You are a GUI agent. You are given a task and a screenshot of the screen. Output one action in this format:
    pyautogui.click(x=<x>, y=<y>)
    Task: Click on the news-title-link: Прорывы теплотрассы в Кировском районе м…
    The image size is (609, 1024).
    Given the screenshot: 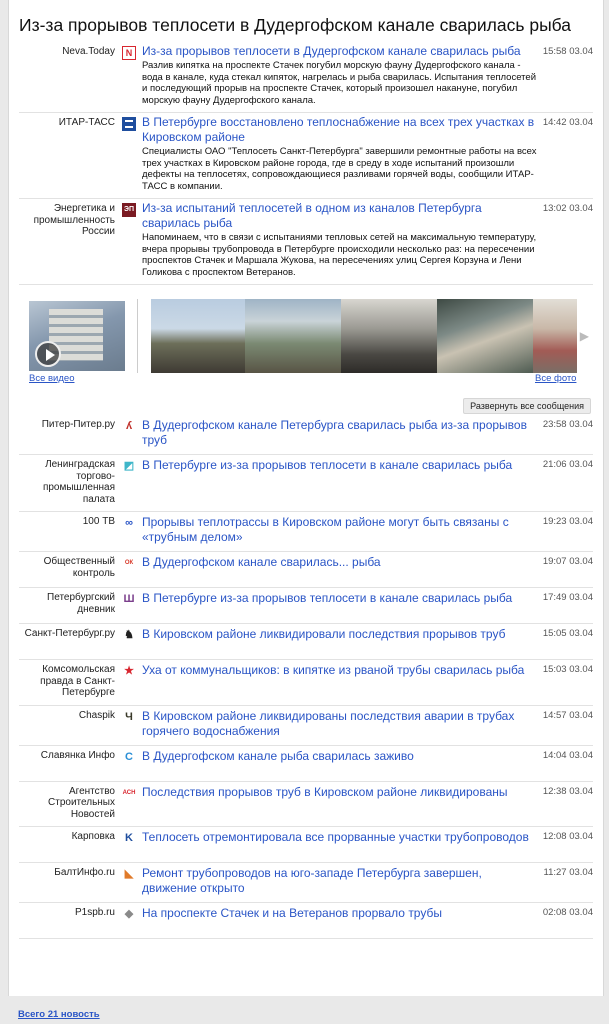 What is the action you would take?
    pyautogui.click(x=340, y=528)
    